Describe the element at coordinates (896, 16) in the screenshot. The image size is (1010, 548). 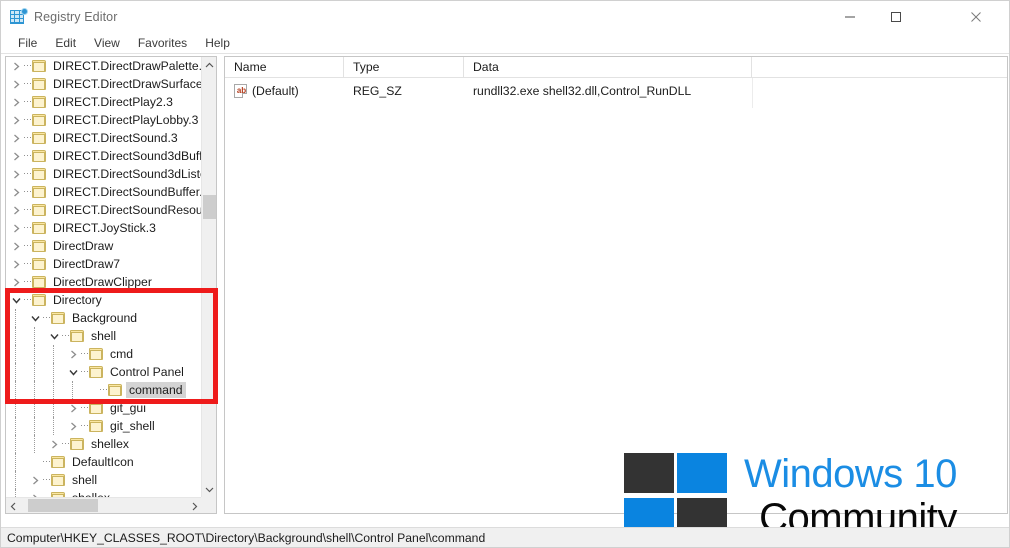
I see `maximize-button` at that location.